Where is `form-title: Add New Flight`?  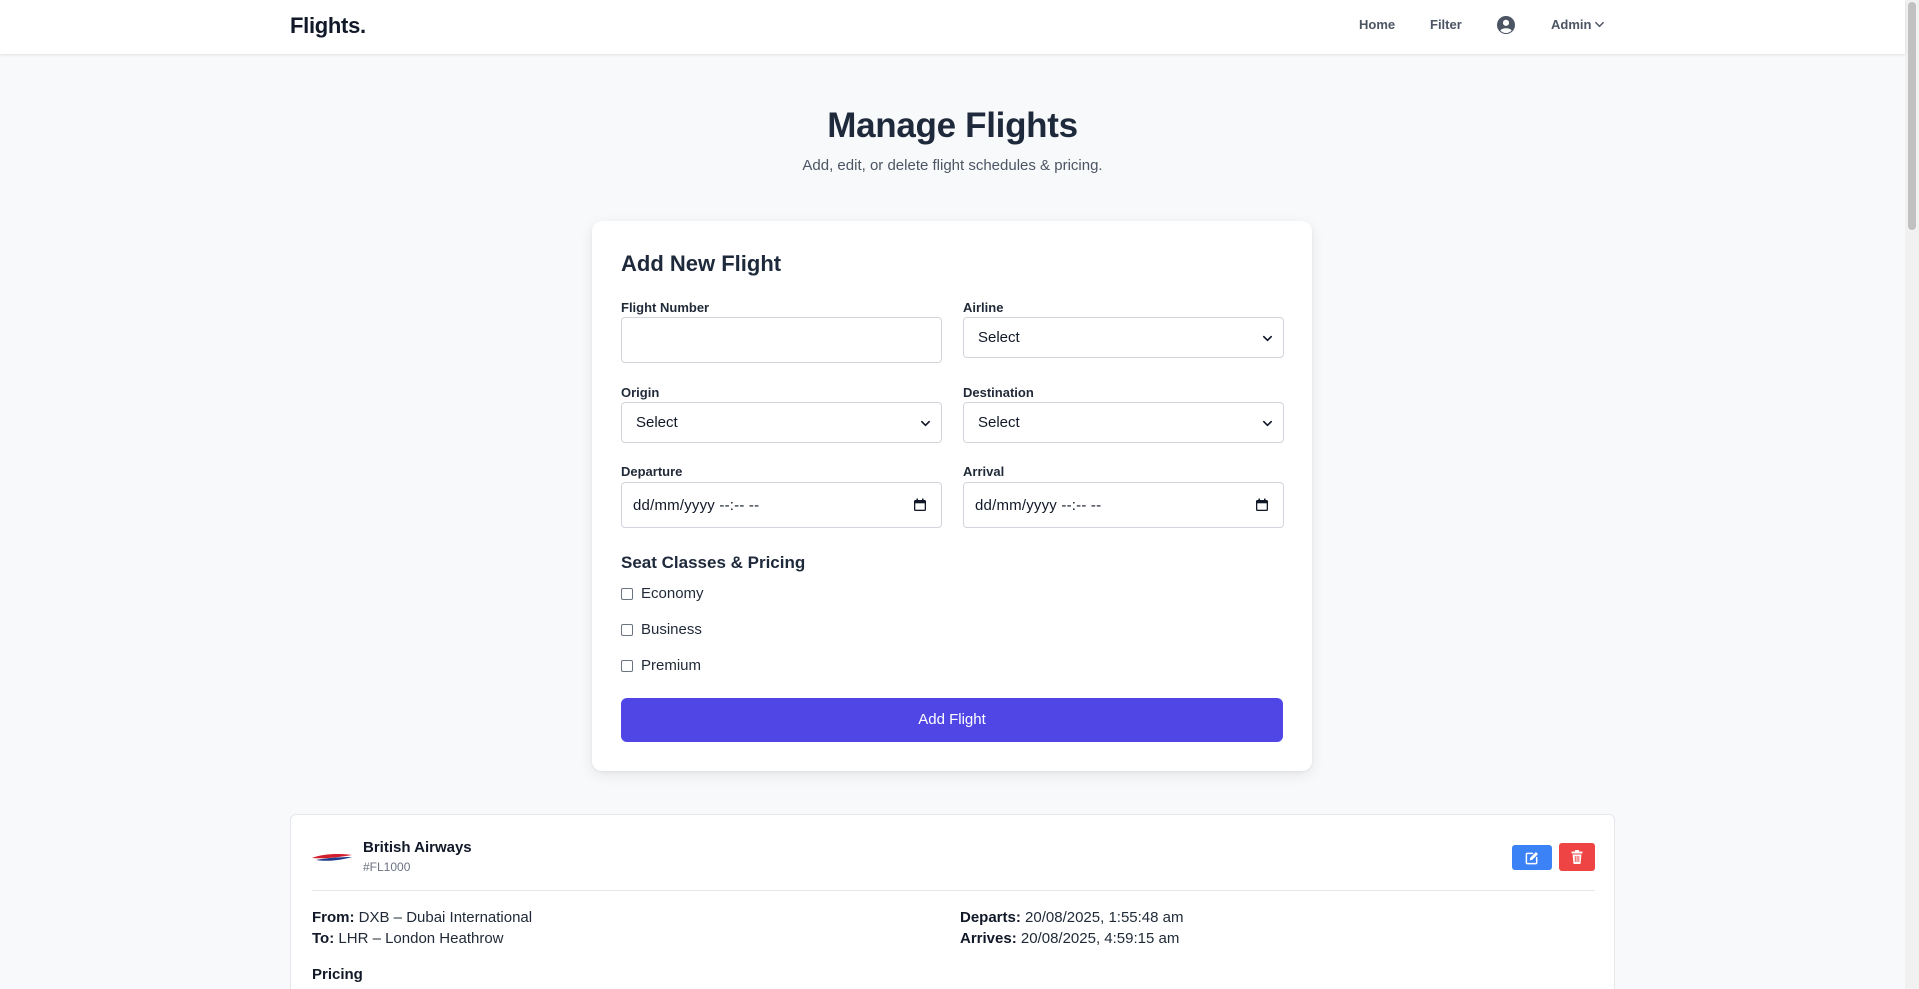
form-title: Add New Flight is located at coordinates (701, 263).